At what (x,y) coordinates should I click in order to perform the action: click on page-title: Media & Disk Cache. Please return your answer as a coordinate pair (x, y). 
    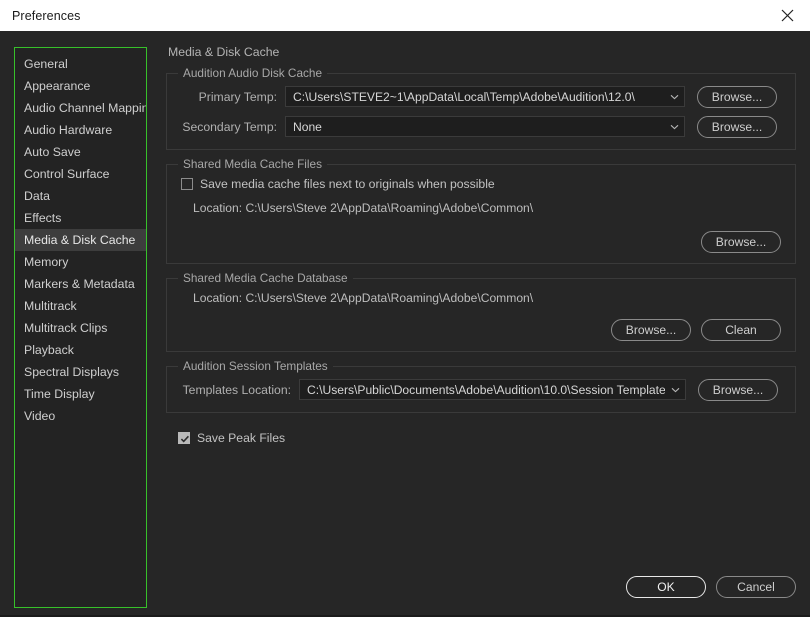
    Looking at the image, I should click on (224, 52).